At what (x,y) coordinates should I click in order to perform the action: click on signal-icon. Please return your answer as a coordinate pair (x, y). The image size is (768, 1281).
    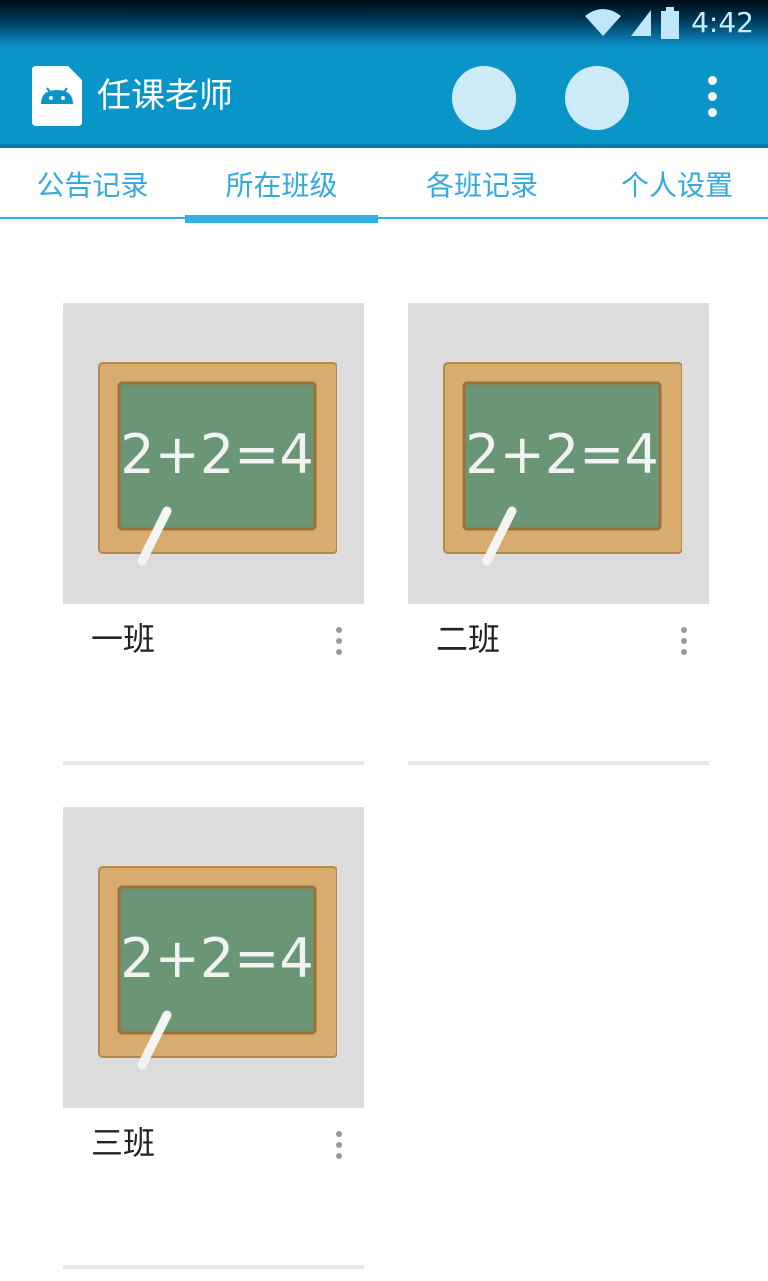
    Looking at the image, I should click on (641, 23).